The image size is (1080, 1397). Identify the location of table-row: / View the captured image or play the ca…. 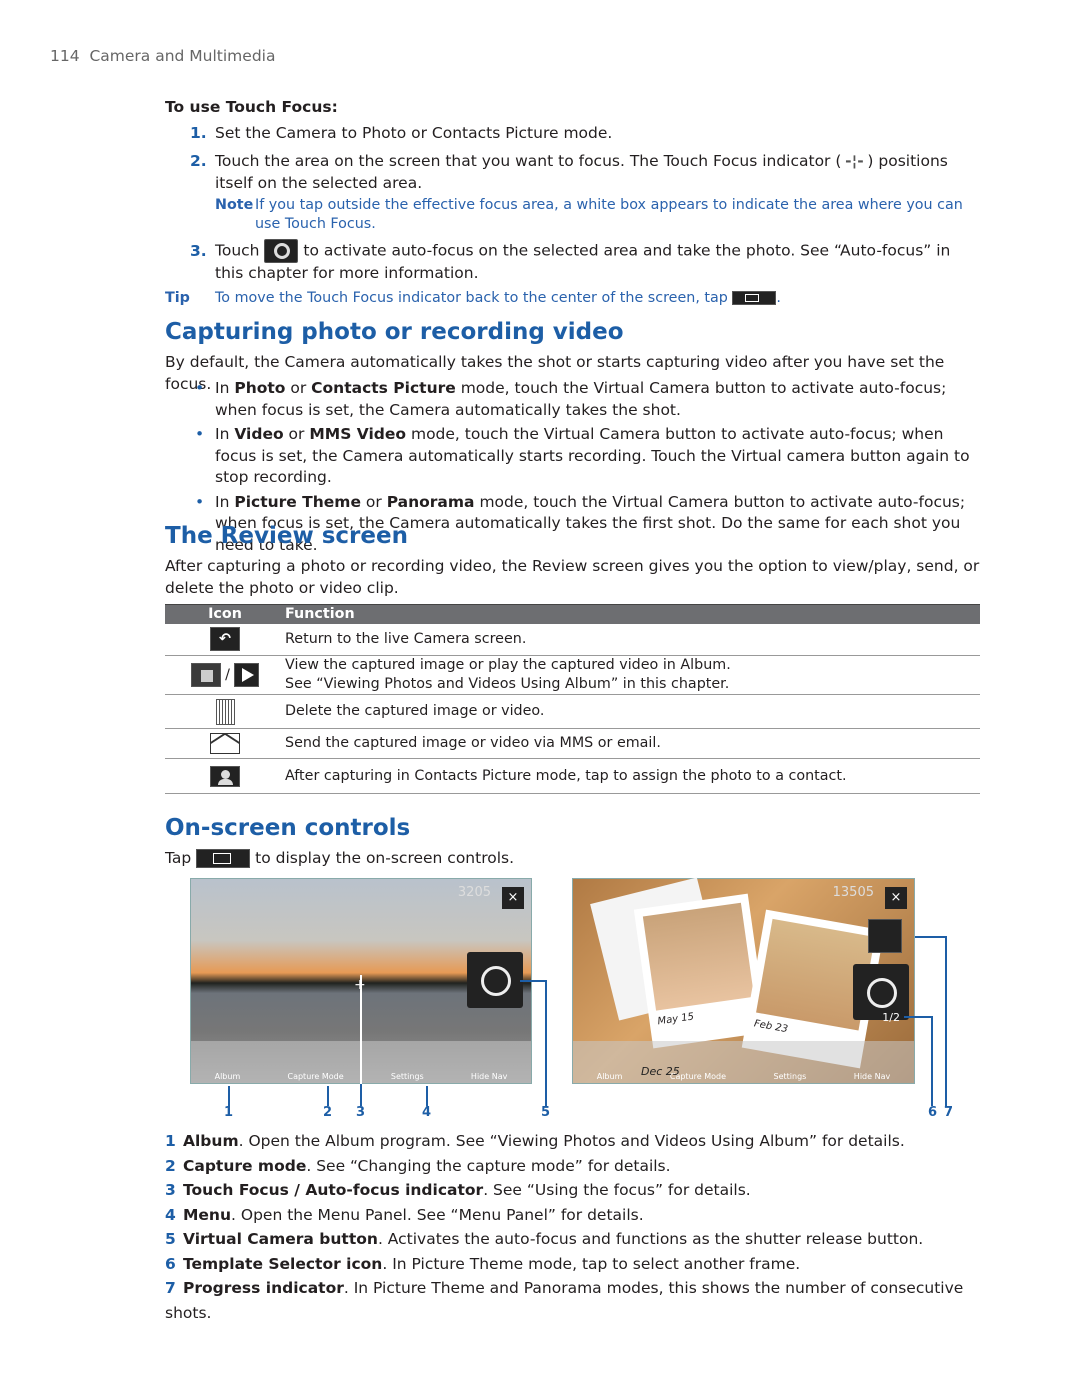
(572, 675).